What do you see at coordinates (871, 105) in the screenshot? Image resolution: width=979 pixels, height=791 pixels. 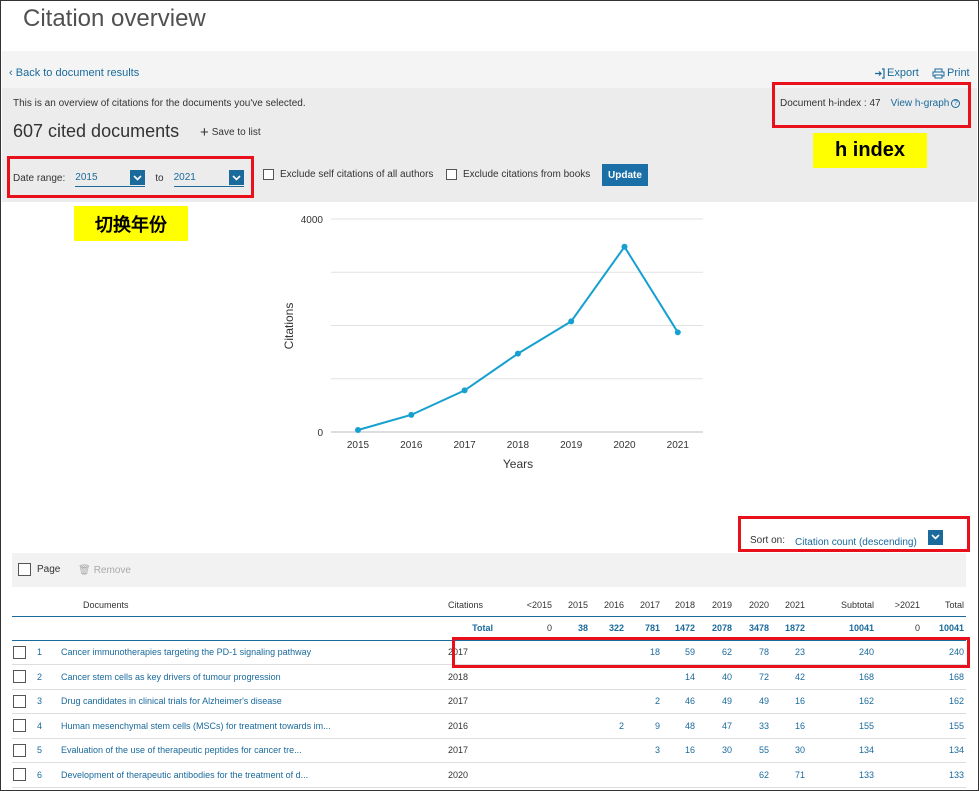 I see `h-index-highlight` at bounding box center [871, 105].